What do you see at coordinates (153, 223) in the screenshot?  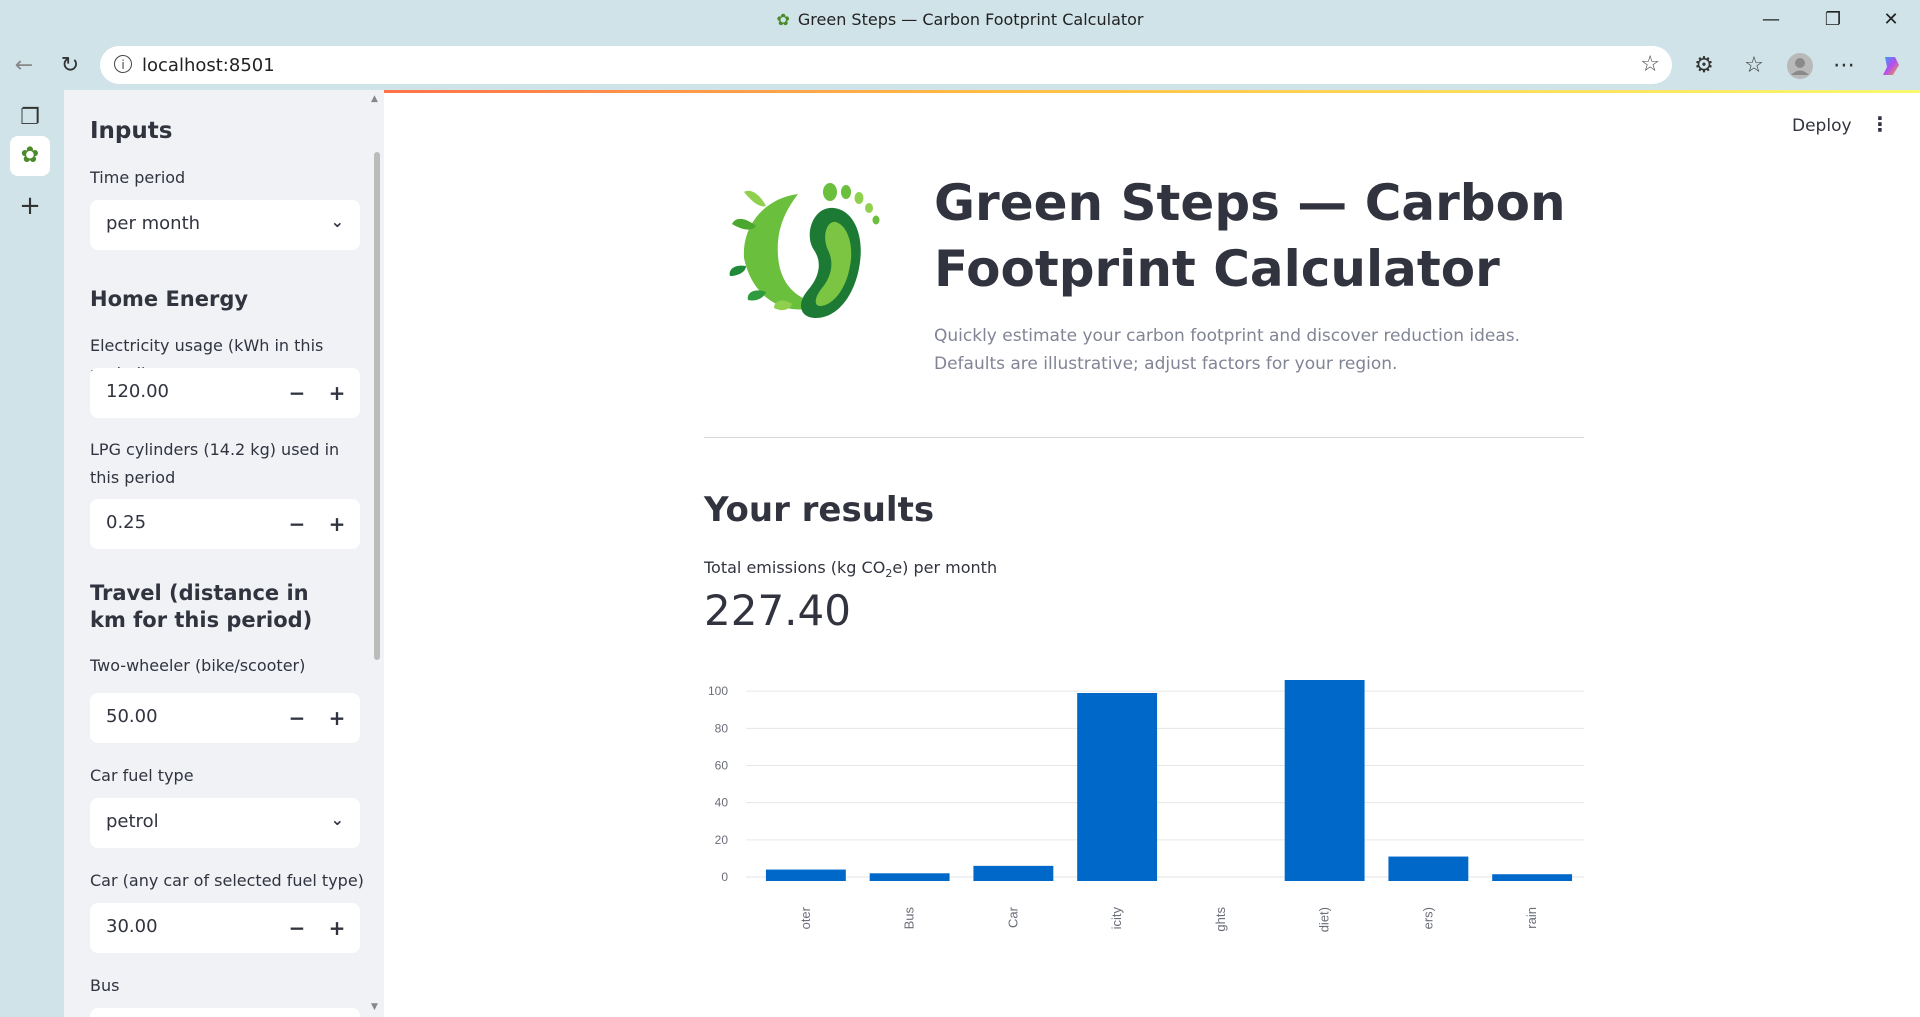 I see `time-period-value: per month` at bounding box center [153, 223].